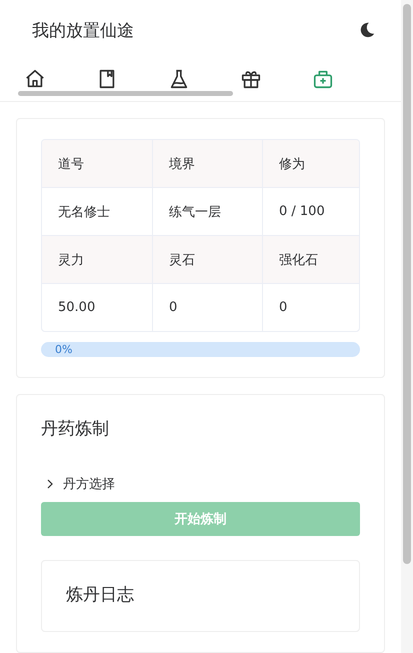 Image resolution: width=413 pixels, height=653 pixels. Describe the element at coordinates (71, 261) in the screenshot. I see `header-cell-text: 灵力` at that location.